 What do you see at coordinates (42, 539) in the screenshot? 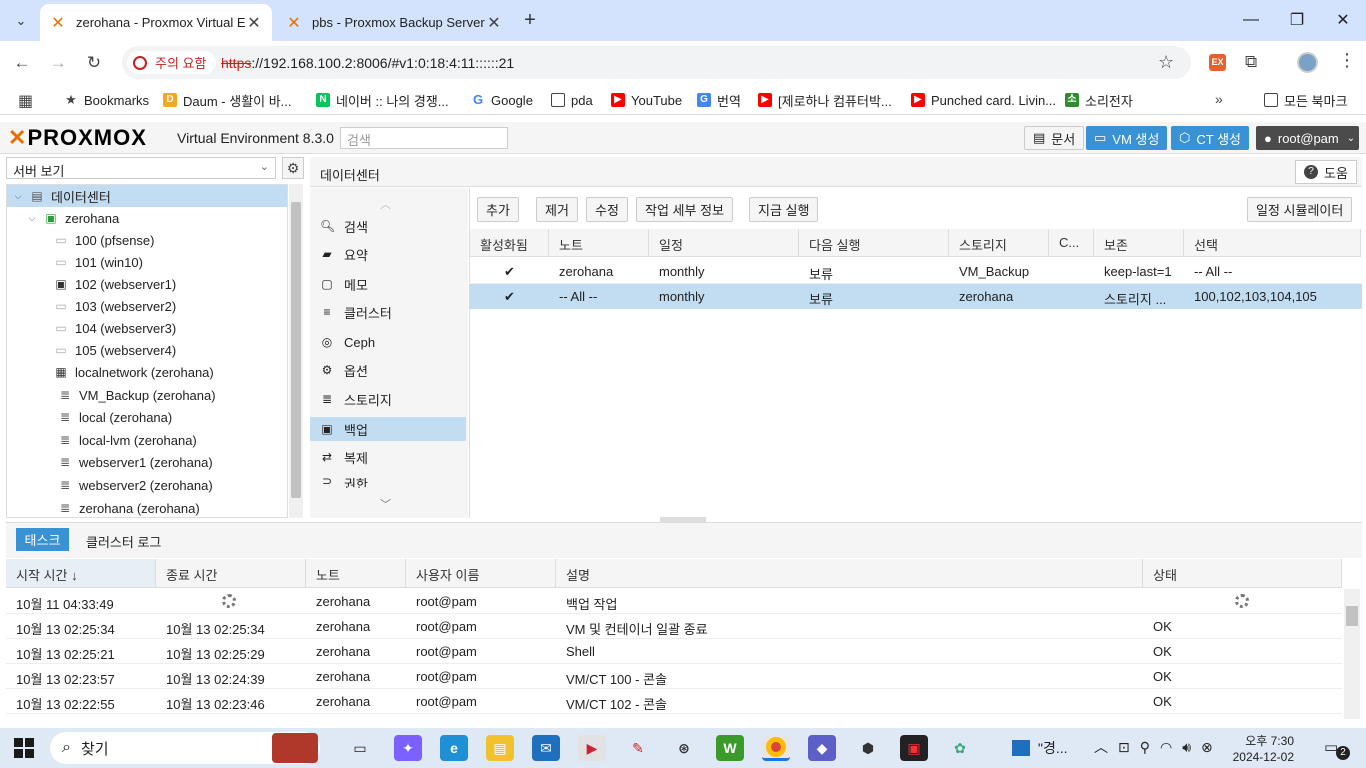
I see `tab-tasks: 태스크` at bounding box center [42, 539].